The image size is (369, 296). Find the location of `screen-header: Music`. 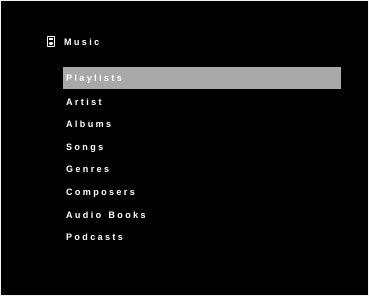

screen-header: Music is located at coordinates (74, 41).